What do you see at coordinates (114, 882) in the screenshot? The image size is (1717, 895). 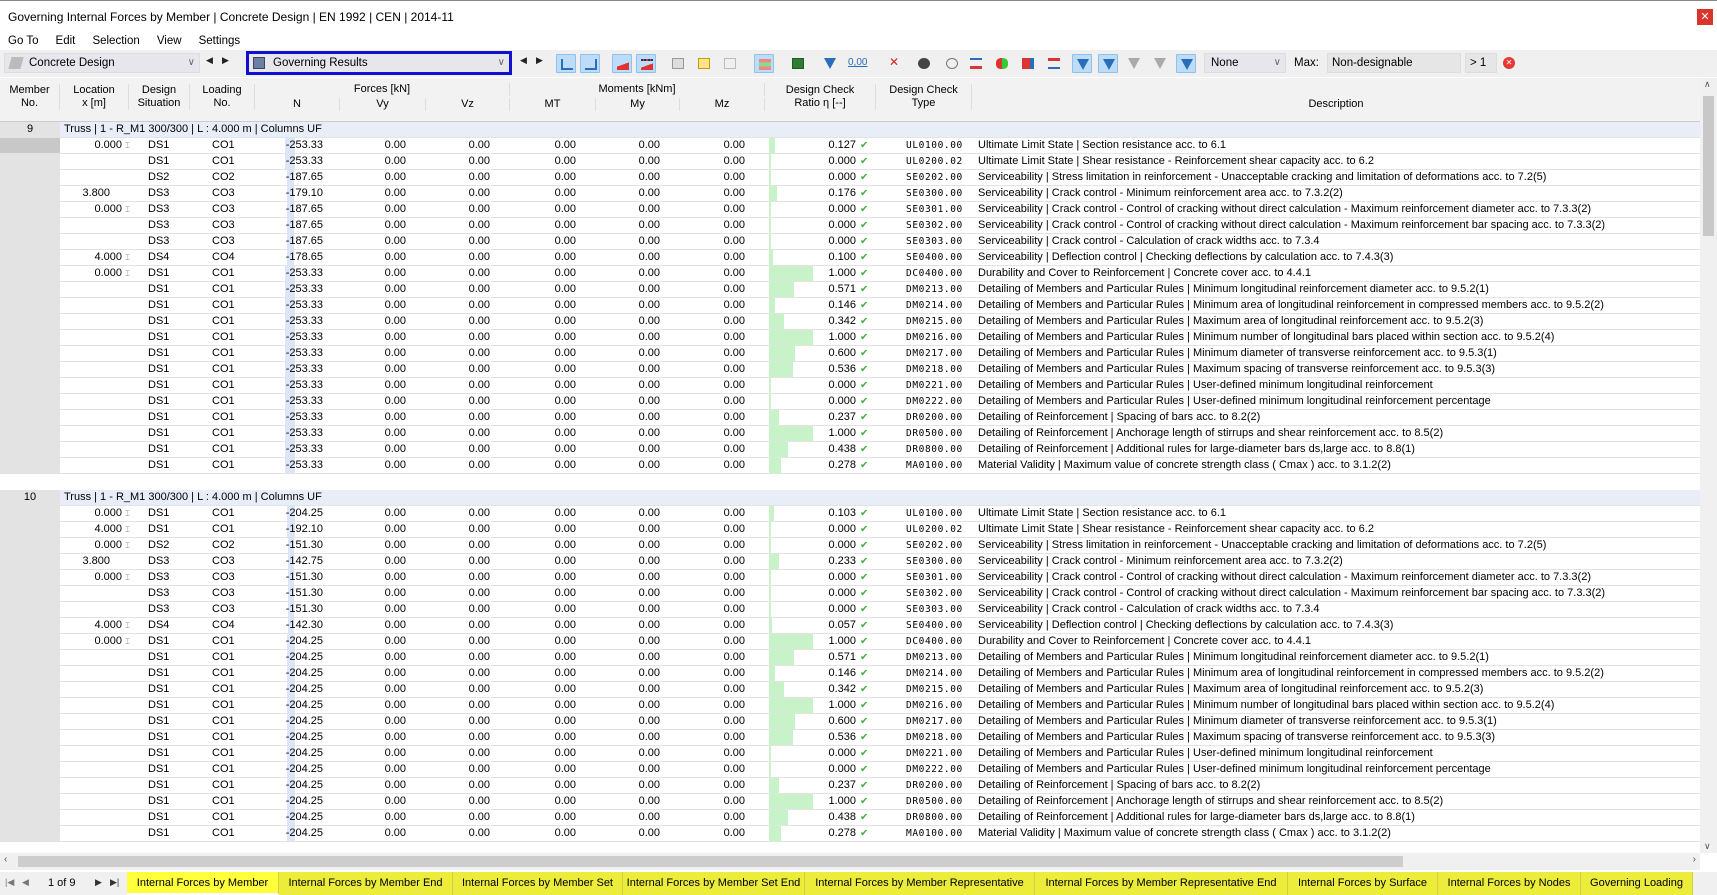 I see `last-page-icon: ▶|` at bounding box center [114, 882].